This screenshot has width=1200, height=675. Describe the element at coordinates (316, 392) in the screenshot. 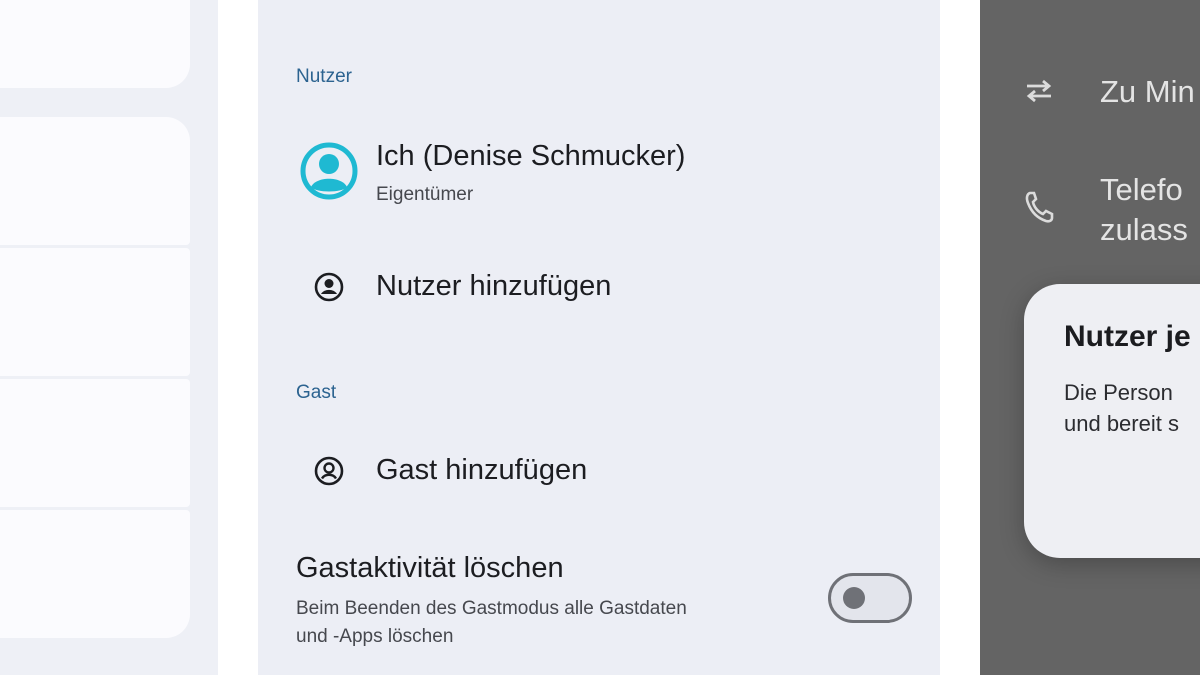

I see `guest-section-header: Gast` at that location.